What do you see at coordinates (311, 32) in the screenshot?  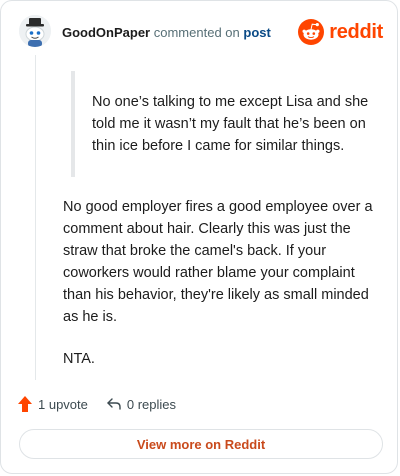 I see `reddit-snoo-icon` at bounding box center [311, 32].